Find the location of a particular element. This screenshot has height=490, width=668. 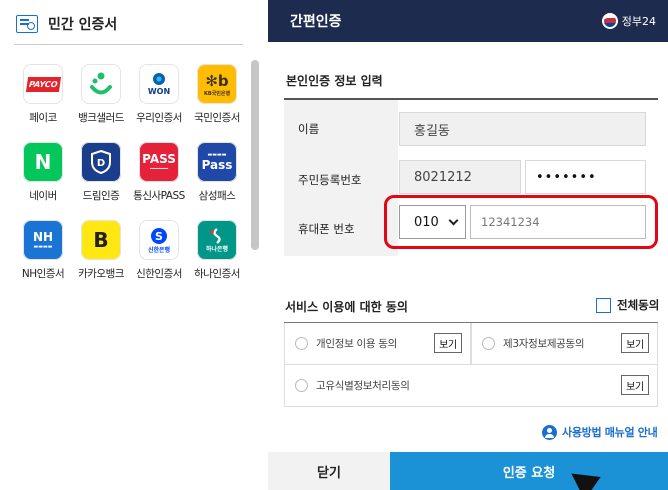

provider-banksalad: 뱅크샐러드 is located at coordinates (101, 94).